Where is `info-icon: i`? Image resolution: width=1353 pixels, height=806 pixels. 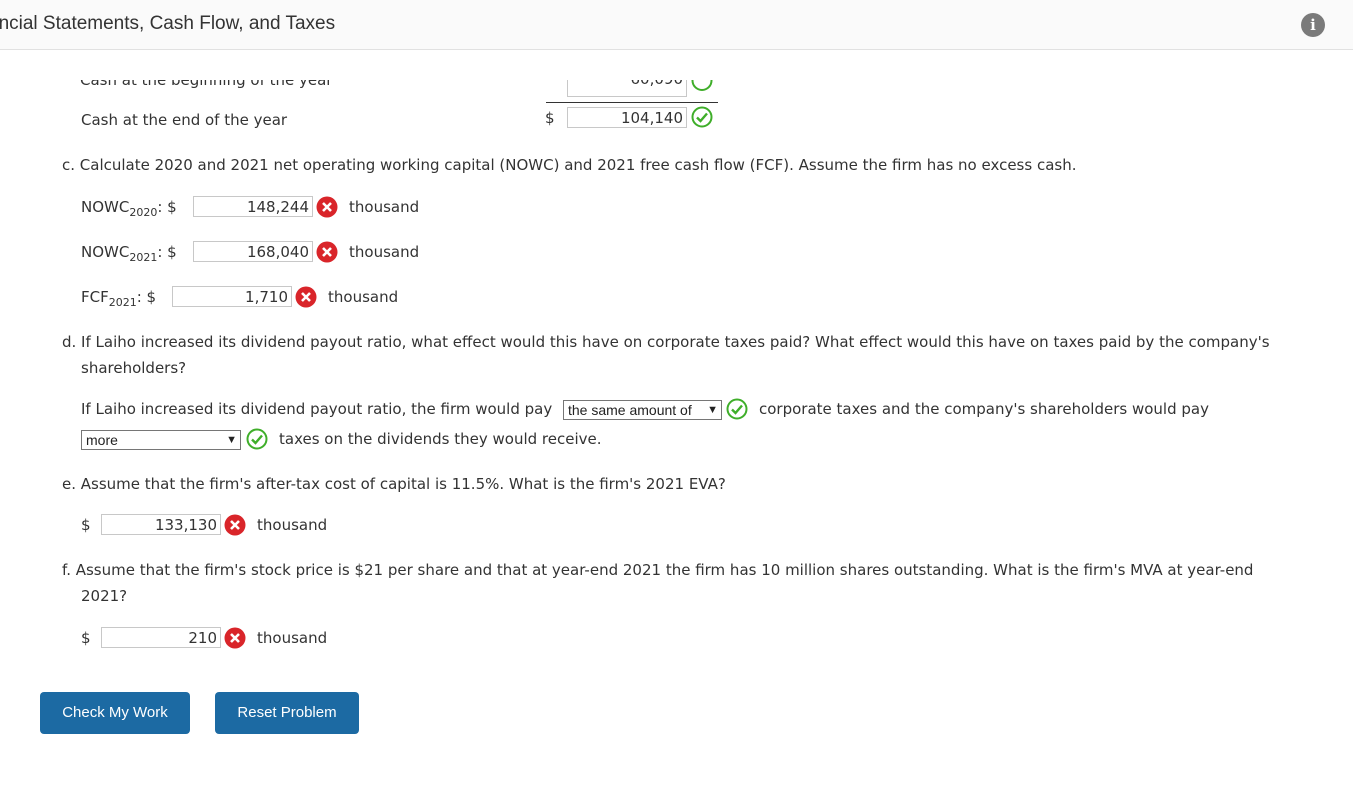 info-icon: i is located at coordinates (1313, 25).